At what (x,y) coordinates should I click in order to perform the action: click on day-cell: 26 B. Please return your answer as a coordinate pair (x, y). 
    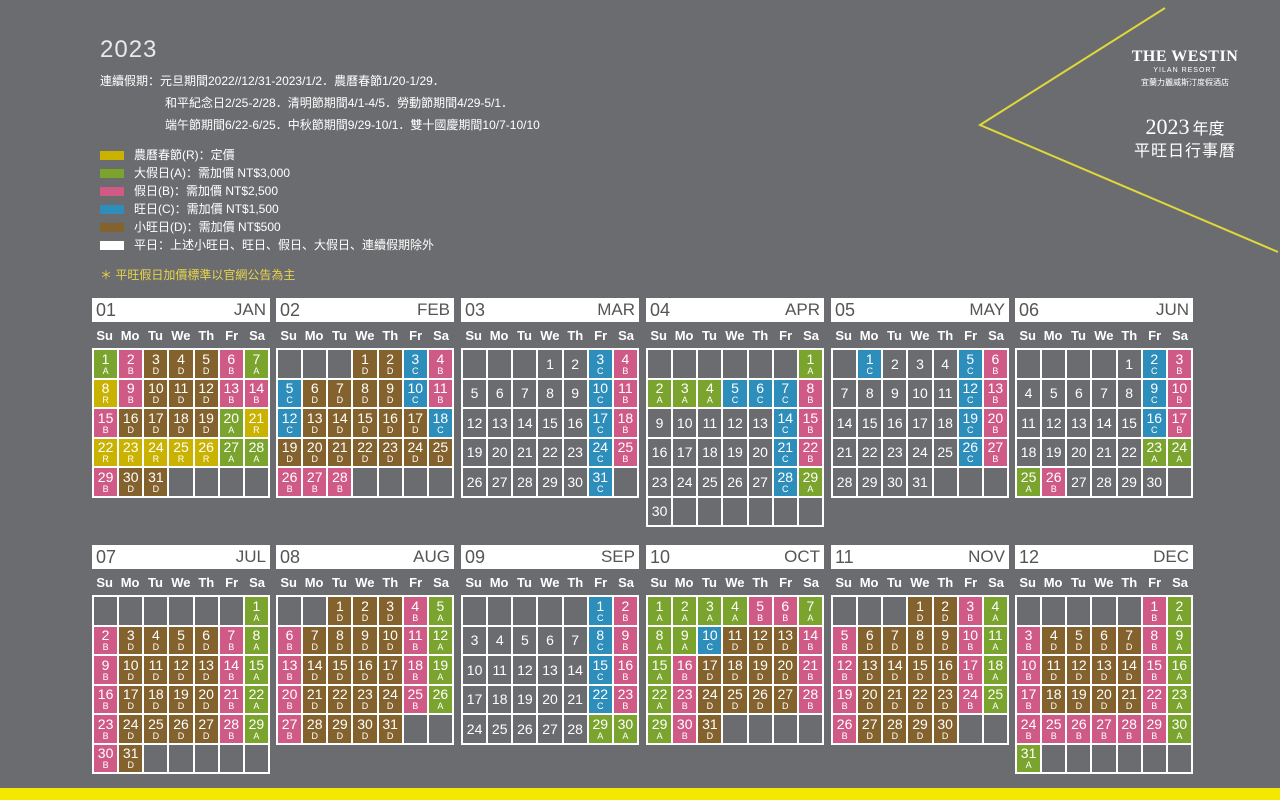
    Looking at the image, I should click on (846, 730).